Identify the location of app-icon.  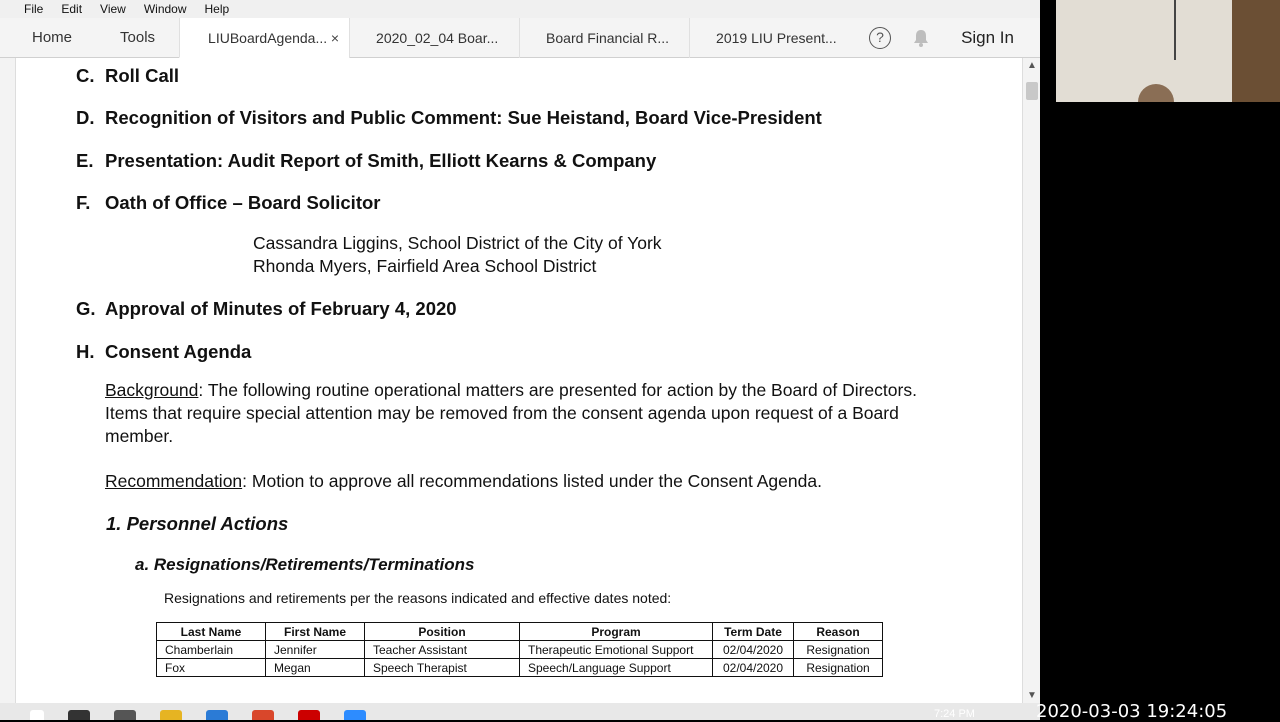
(217, 715).